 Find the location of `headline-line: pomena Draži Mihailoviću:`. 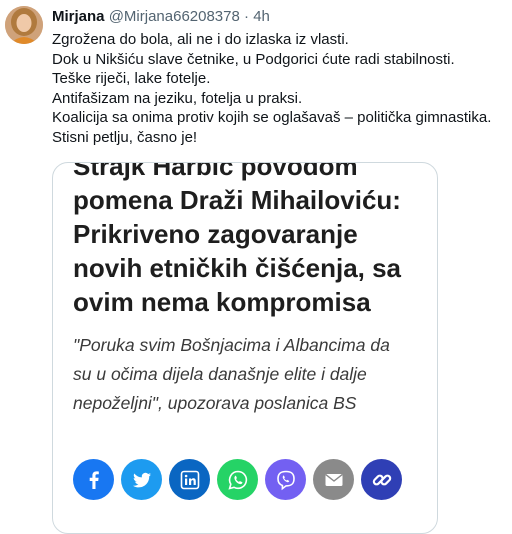

headline-line: pomena Draži Mihailoviću: is located at coordinates (237, 200).